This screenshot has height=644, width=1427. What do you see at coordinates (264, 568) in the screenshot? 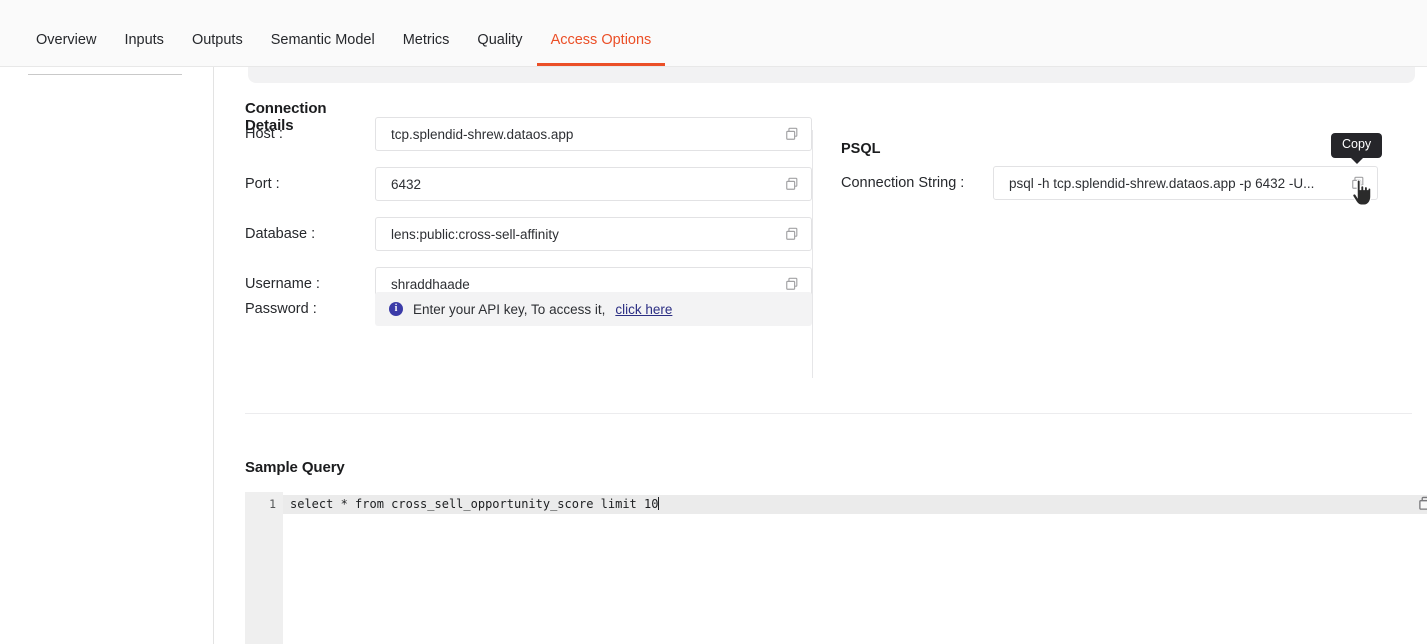
I see `editor-gutter: 1` at bounding box center [264, 568].